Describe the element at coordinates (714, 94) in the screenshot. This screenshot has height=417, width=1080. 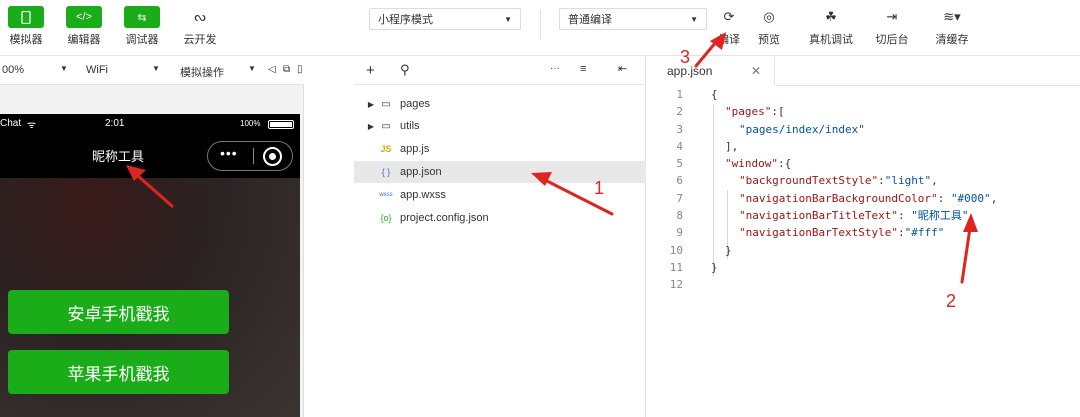
I see `code-line-1: {` at that location.